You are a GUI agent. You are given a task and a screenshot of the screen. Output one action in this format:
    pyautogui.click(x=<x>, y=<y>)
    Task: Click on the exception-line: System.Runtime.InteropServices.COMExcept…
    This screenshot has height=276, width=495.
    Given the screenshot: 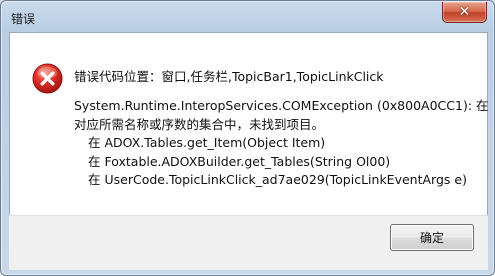 What is the action you would take?
    pyautogui.click(x=281, y=105)
    